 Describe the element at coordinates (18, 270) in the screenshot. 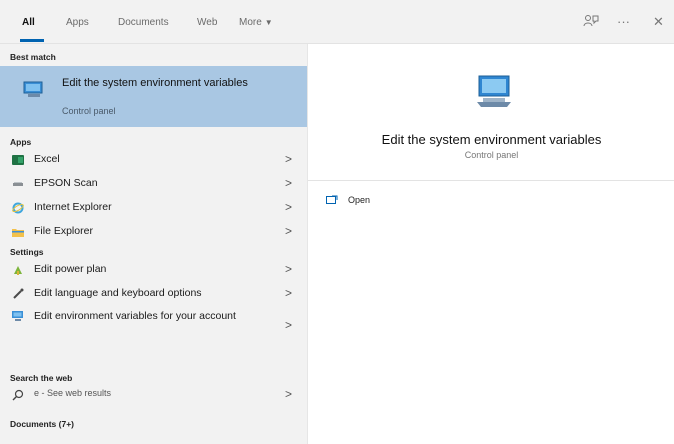

I see `power-plan-icon` at that location.